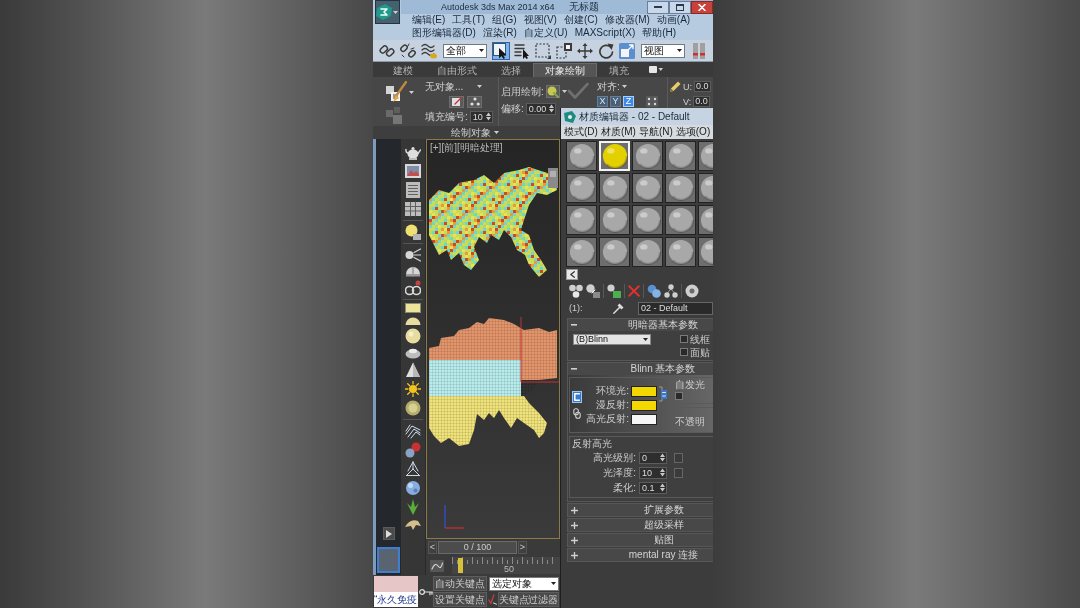  I want to click on spotlight-icon, so click(413, 255).